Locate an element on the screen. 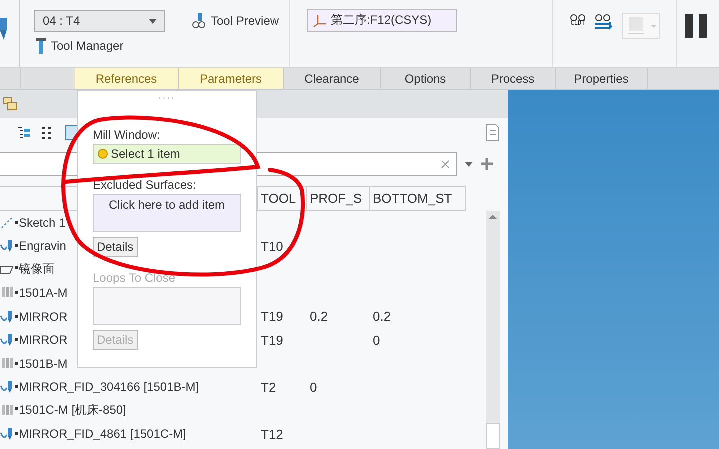 This screenshot has width=719, height=449. field-label: Mill Window: is located at coordinates (127, 135).